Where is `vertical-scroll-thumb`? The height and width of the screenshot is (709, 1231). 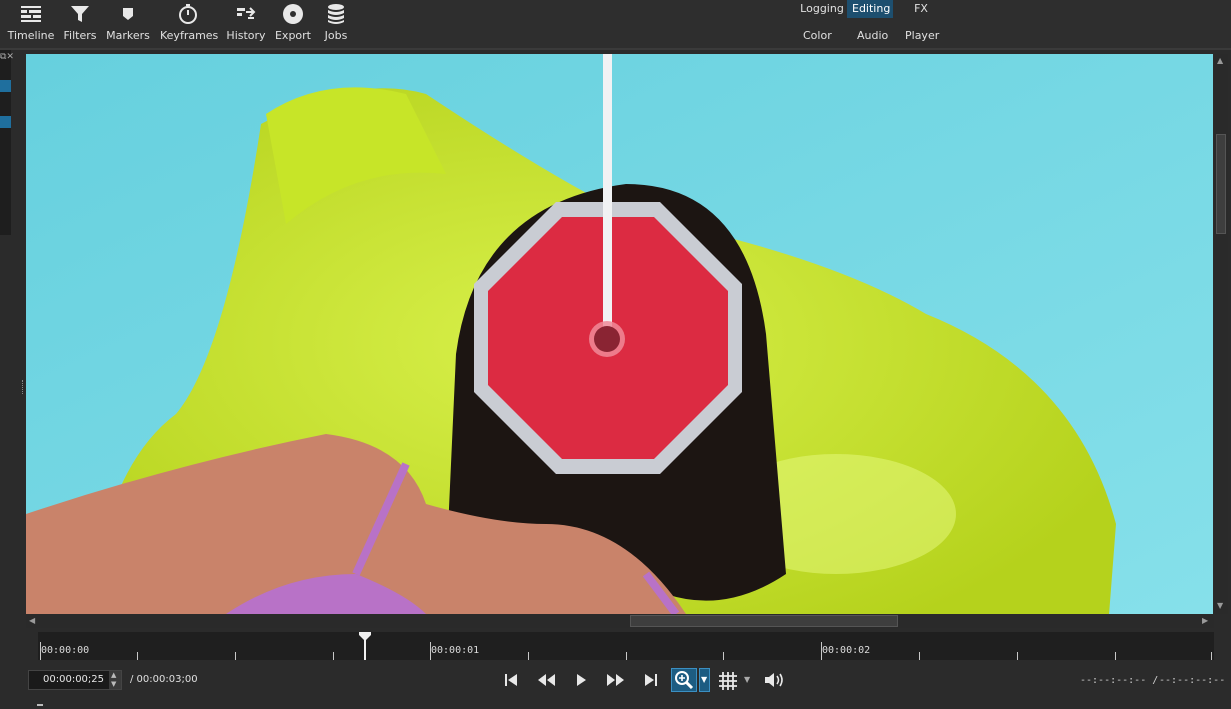
vertical-scroll-thumb is located at coordinates (1221, 184).